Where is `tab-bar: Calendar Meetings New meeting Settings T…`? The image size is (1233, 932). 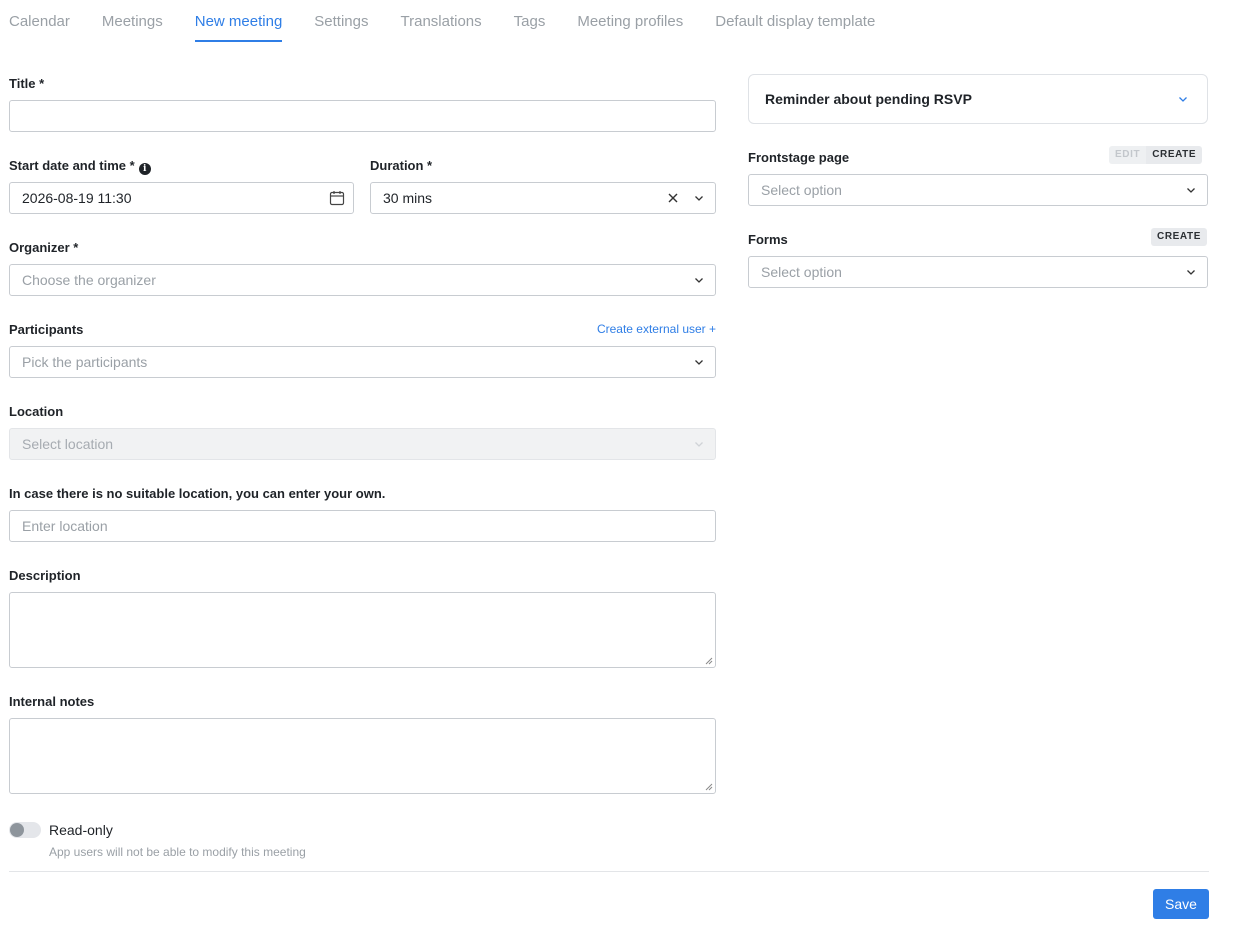 tab-bar: Calendar Meetings New meeting Settings T… is located at coordinates (442, 21).